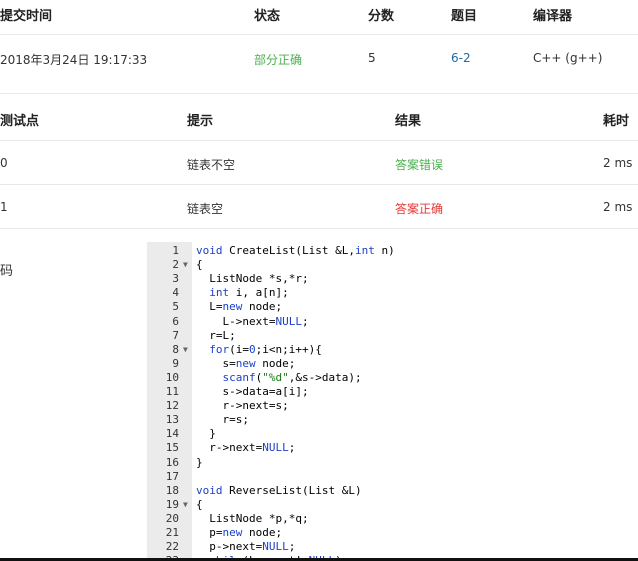 This screenshot has height=561, width=638. Describe the element at coordinates (278, 60) in the screenshot. I see `status-badge: 部分正确` at that location.